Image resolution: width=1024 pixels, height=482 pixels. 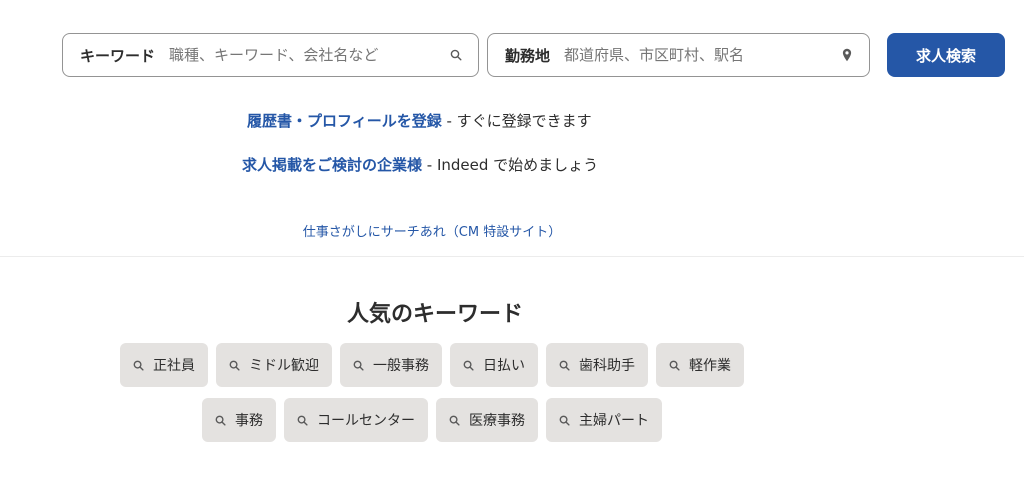 What do you see at coordinates (710, 366) in the screenshot?
I see `keyword-chip-label: 軽作業` at bounding box center [710, 366].